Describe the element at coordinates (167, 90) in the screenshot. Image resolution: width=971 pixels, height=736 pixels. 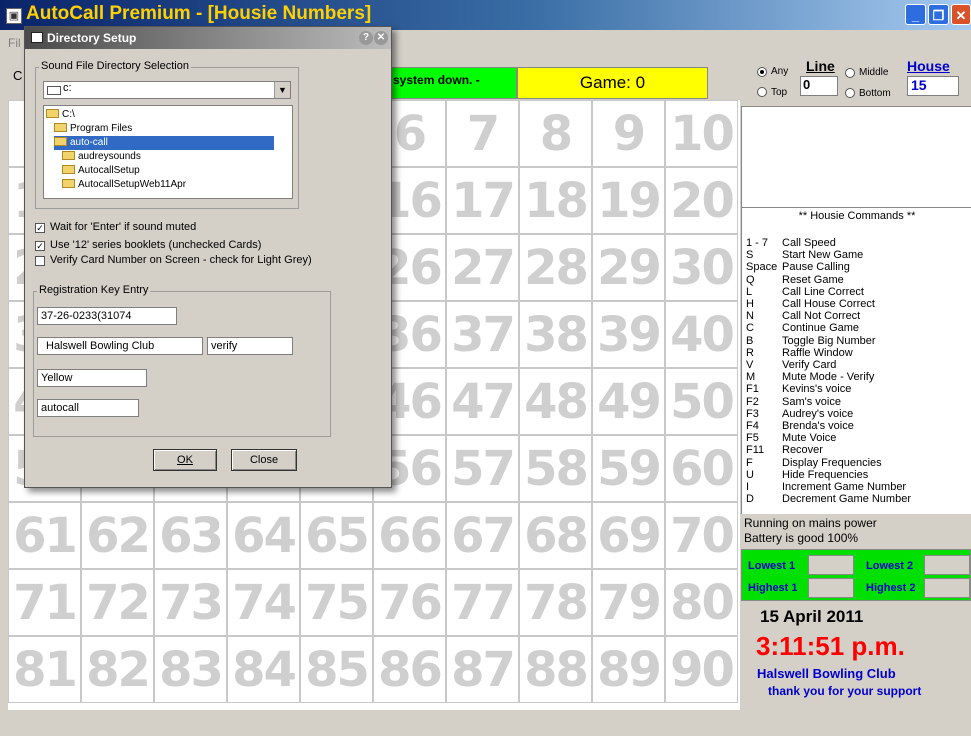
I see `drive-select: c: ▼` at that location.